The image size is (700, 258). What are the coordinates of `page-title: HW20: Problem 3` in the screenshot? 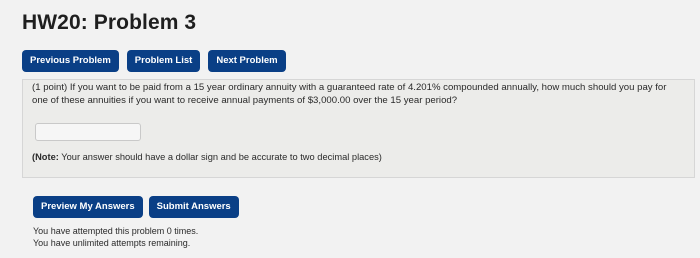 It's located at (109, 22).